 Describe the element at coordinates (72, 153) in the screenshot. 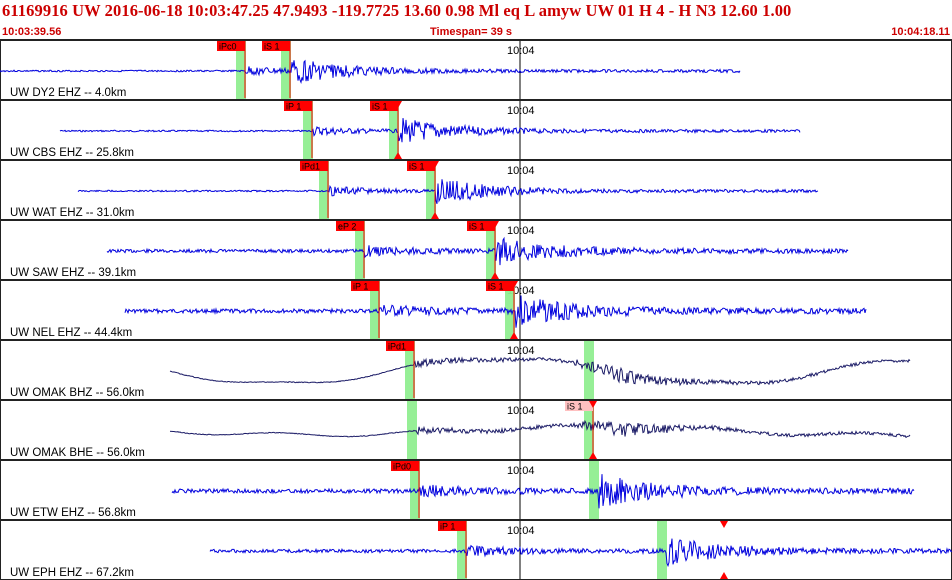

I see `station-label: UW CBS EHZ -- 25.8km` at that location.